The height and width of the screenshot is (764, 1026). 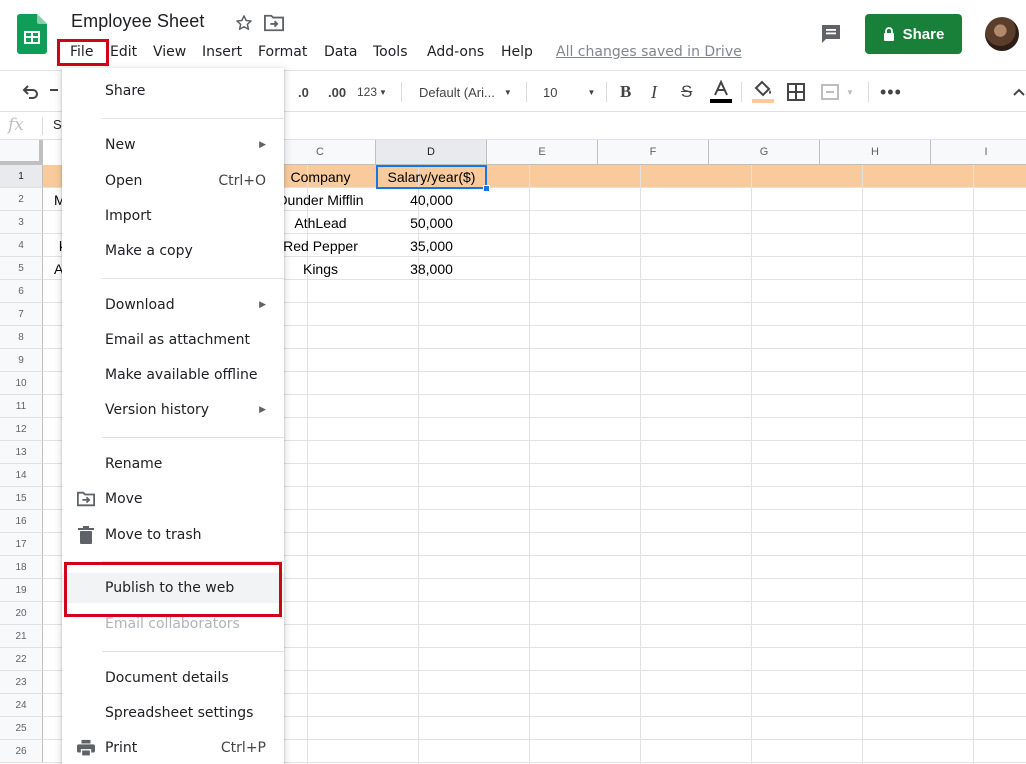 What do you see at coordinates (569, 92) in the screenshot?
I see `font-size-dropdown: 10 ▼` at bounding box center [569, 92].